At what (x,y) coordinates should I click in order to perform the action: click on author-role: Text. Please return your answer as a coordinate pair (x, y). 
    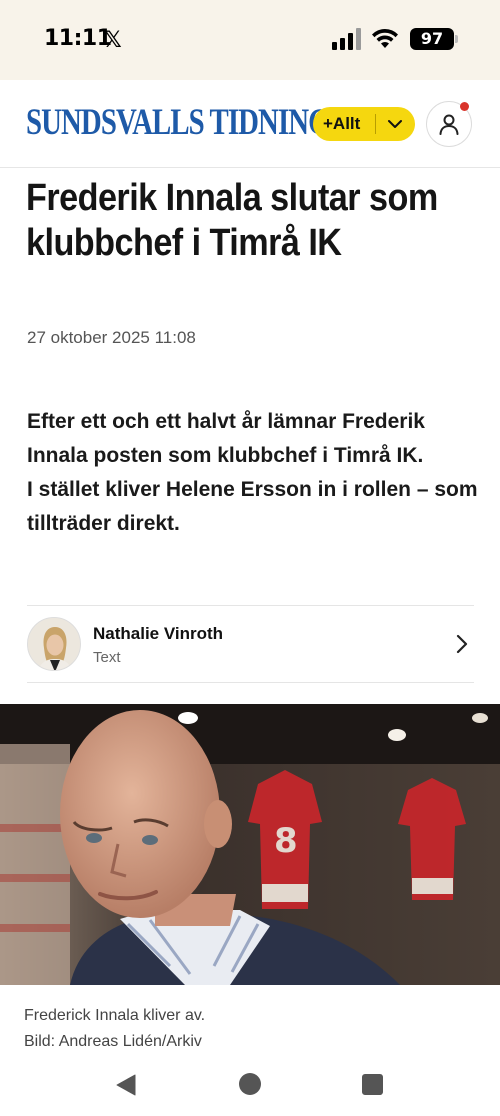
    Looking at the image, I should click on (107, 657).